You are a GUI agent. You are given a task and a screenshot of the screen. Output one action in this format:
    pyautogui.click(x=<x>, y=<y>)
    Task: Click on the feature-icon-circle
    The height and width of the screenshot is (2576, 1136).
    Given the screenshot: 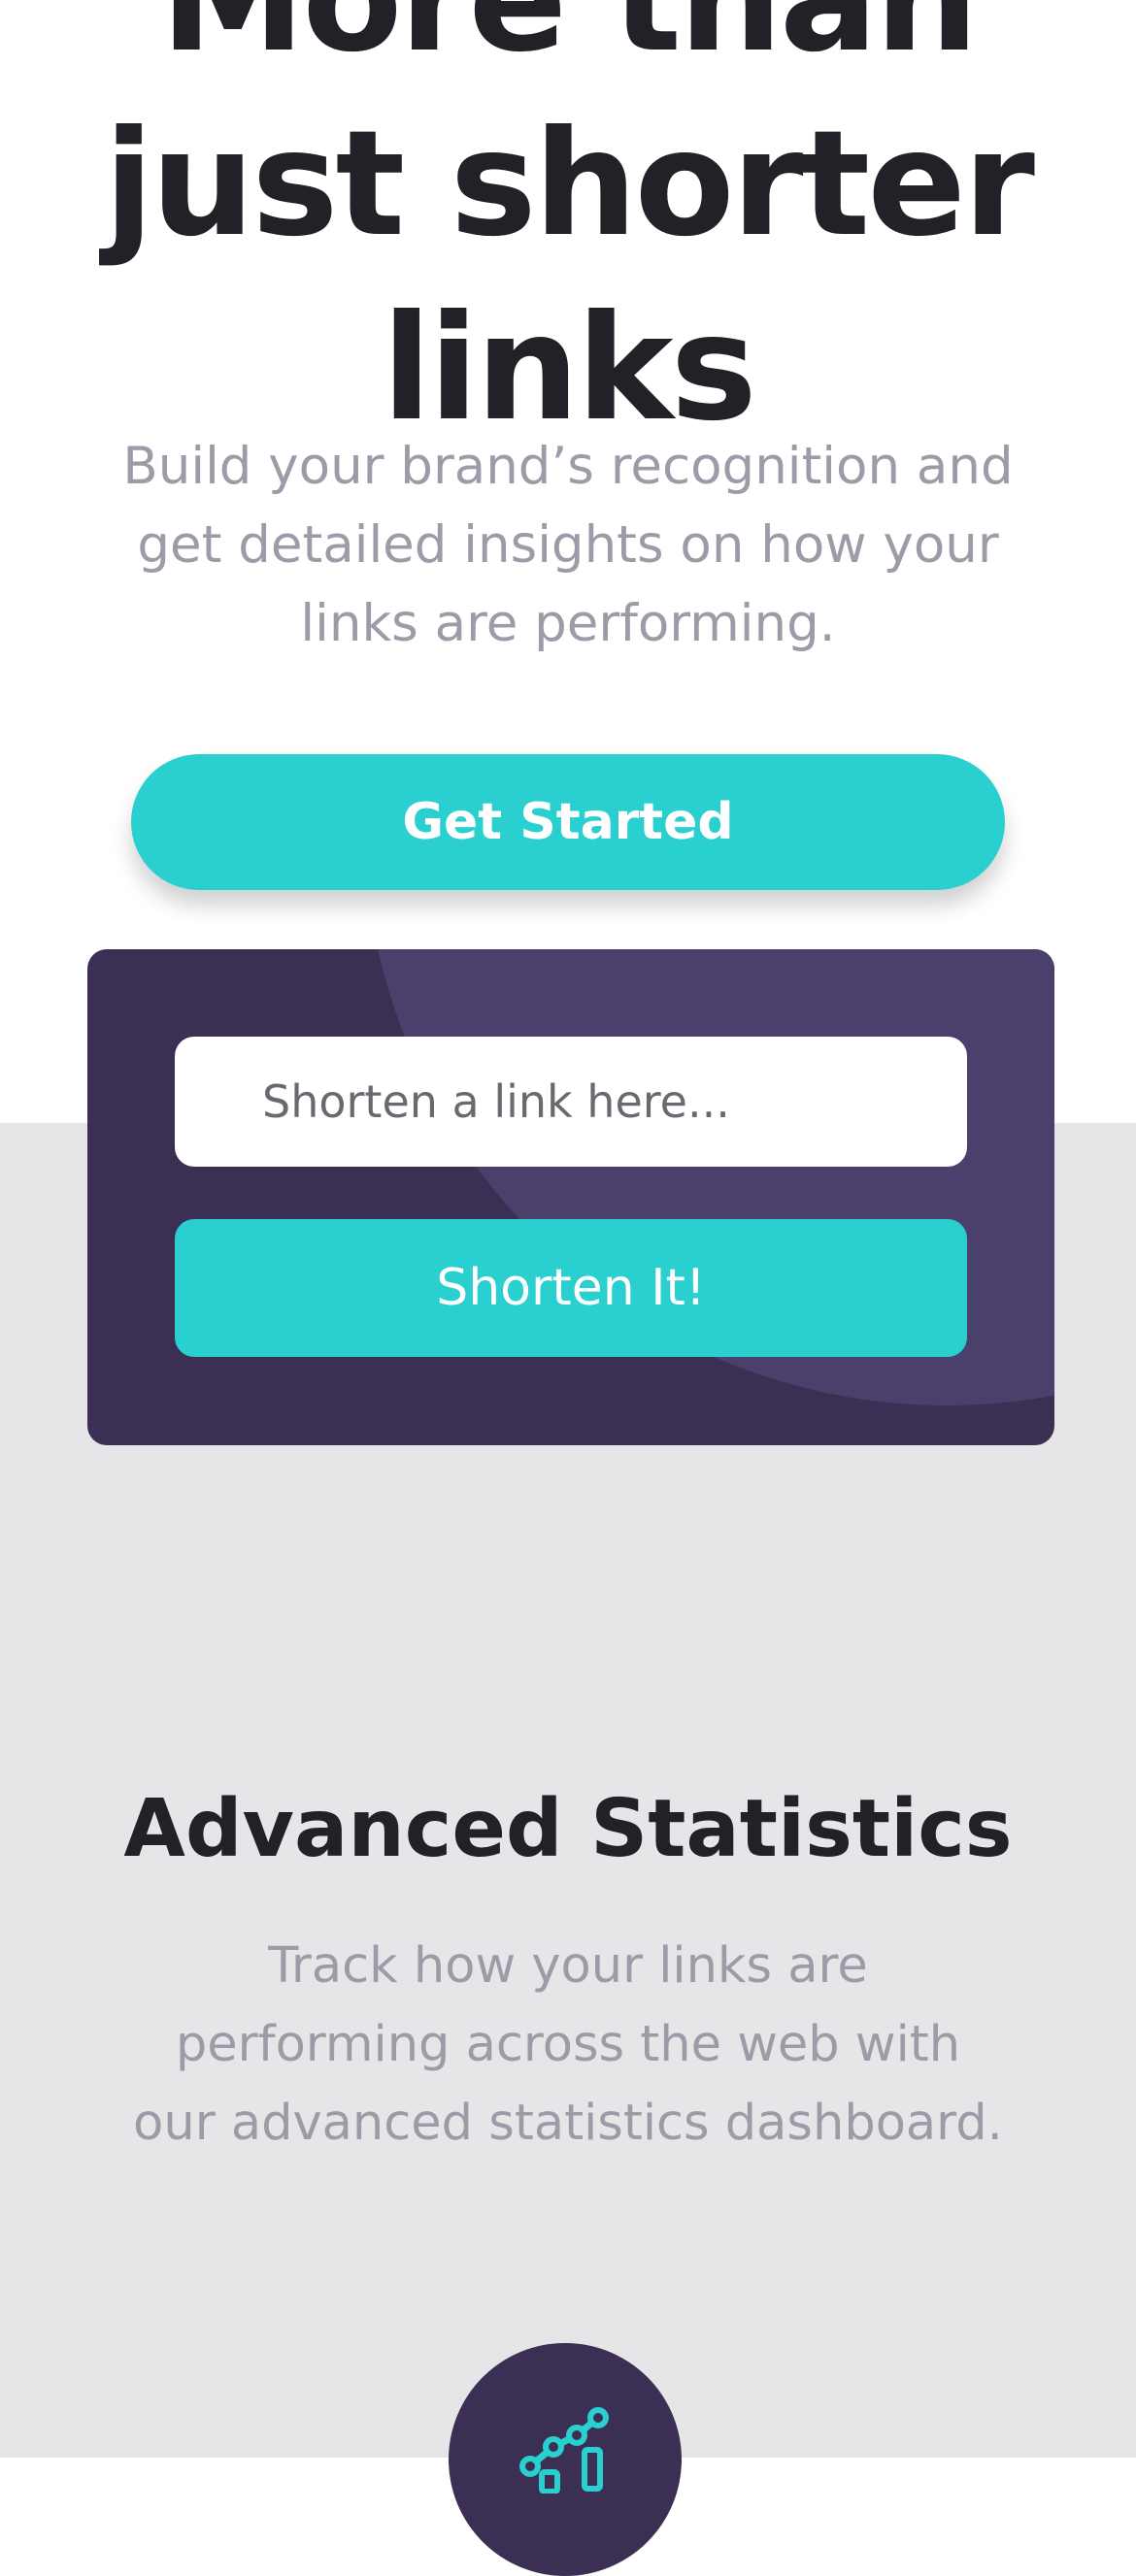 What is the action you would take?
    pyautogui.click(x=565, y=2459)
    